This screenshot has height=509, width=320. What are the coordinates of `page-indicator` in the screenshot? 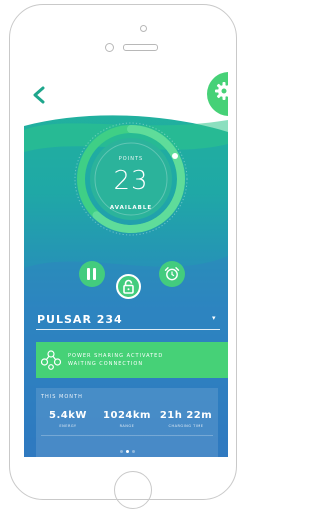 It's located at (127, 451).